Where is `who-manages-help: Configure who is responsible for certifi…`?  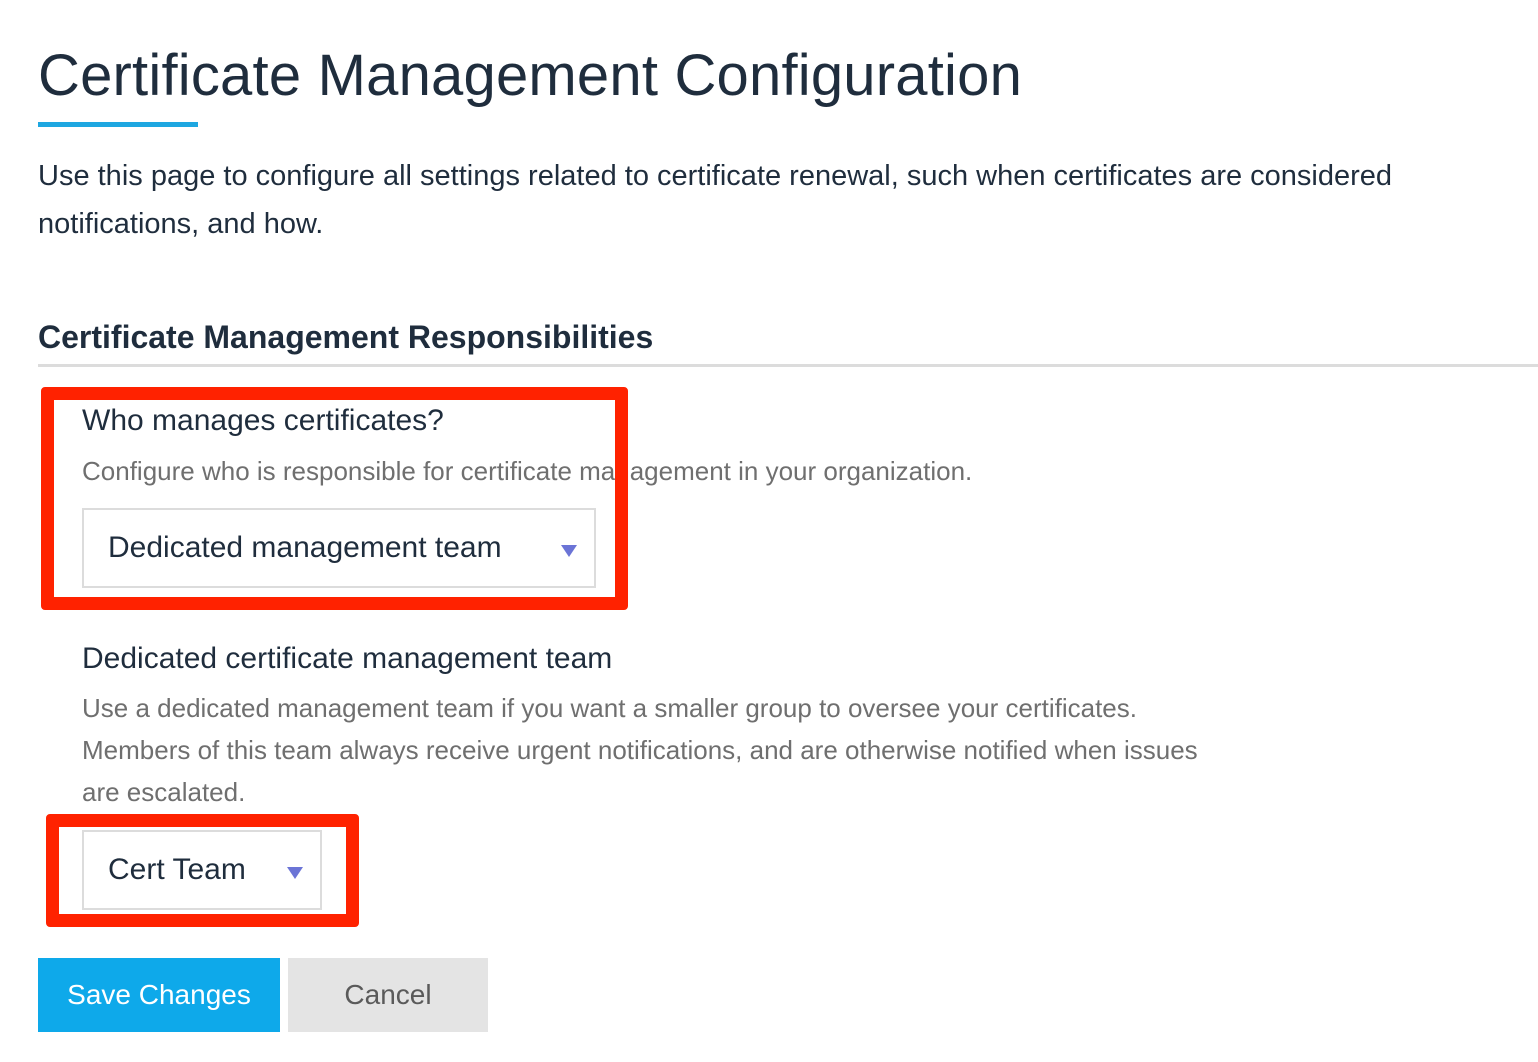
who-manages-help: Configure who is responsible for certifi… is located at coordinates (632, 471).